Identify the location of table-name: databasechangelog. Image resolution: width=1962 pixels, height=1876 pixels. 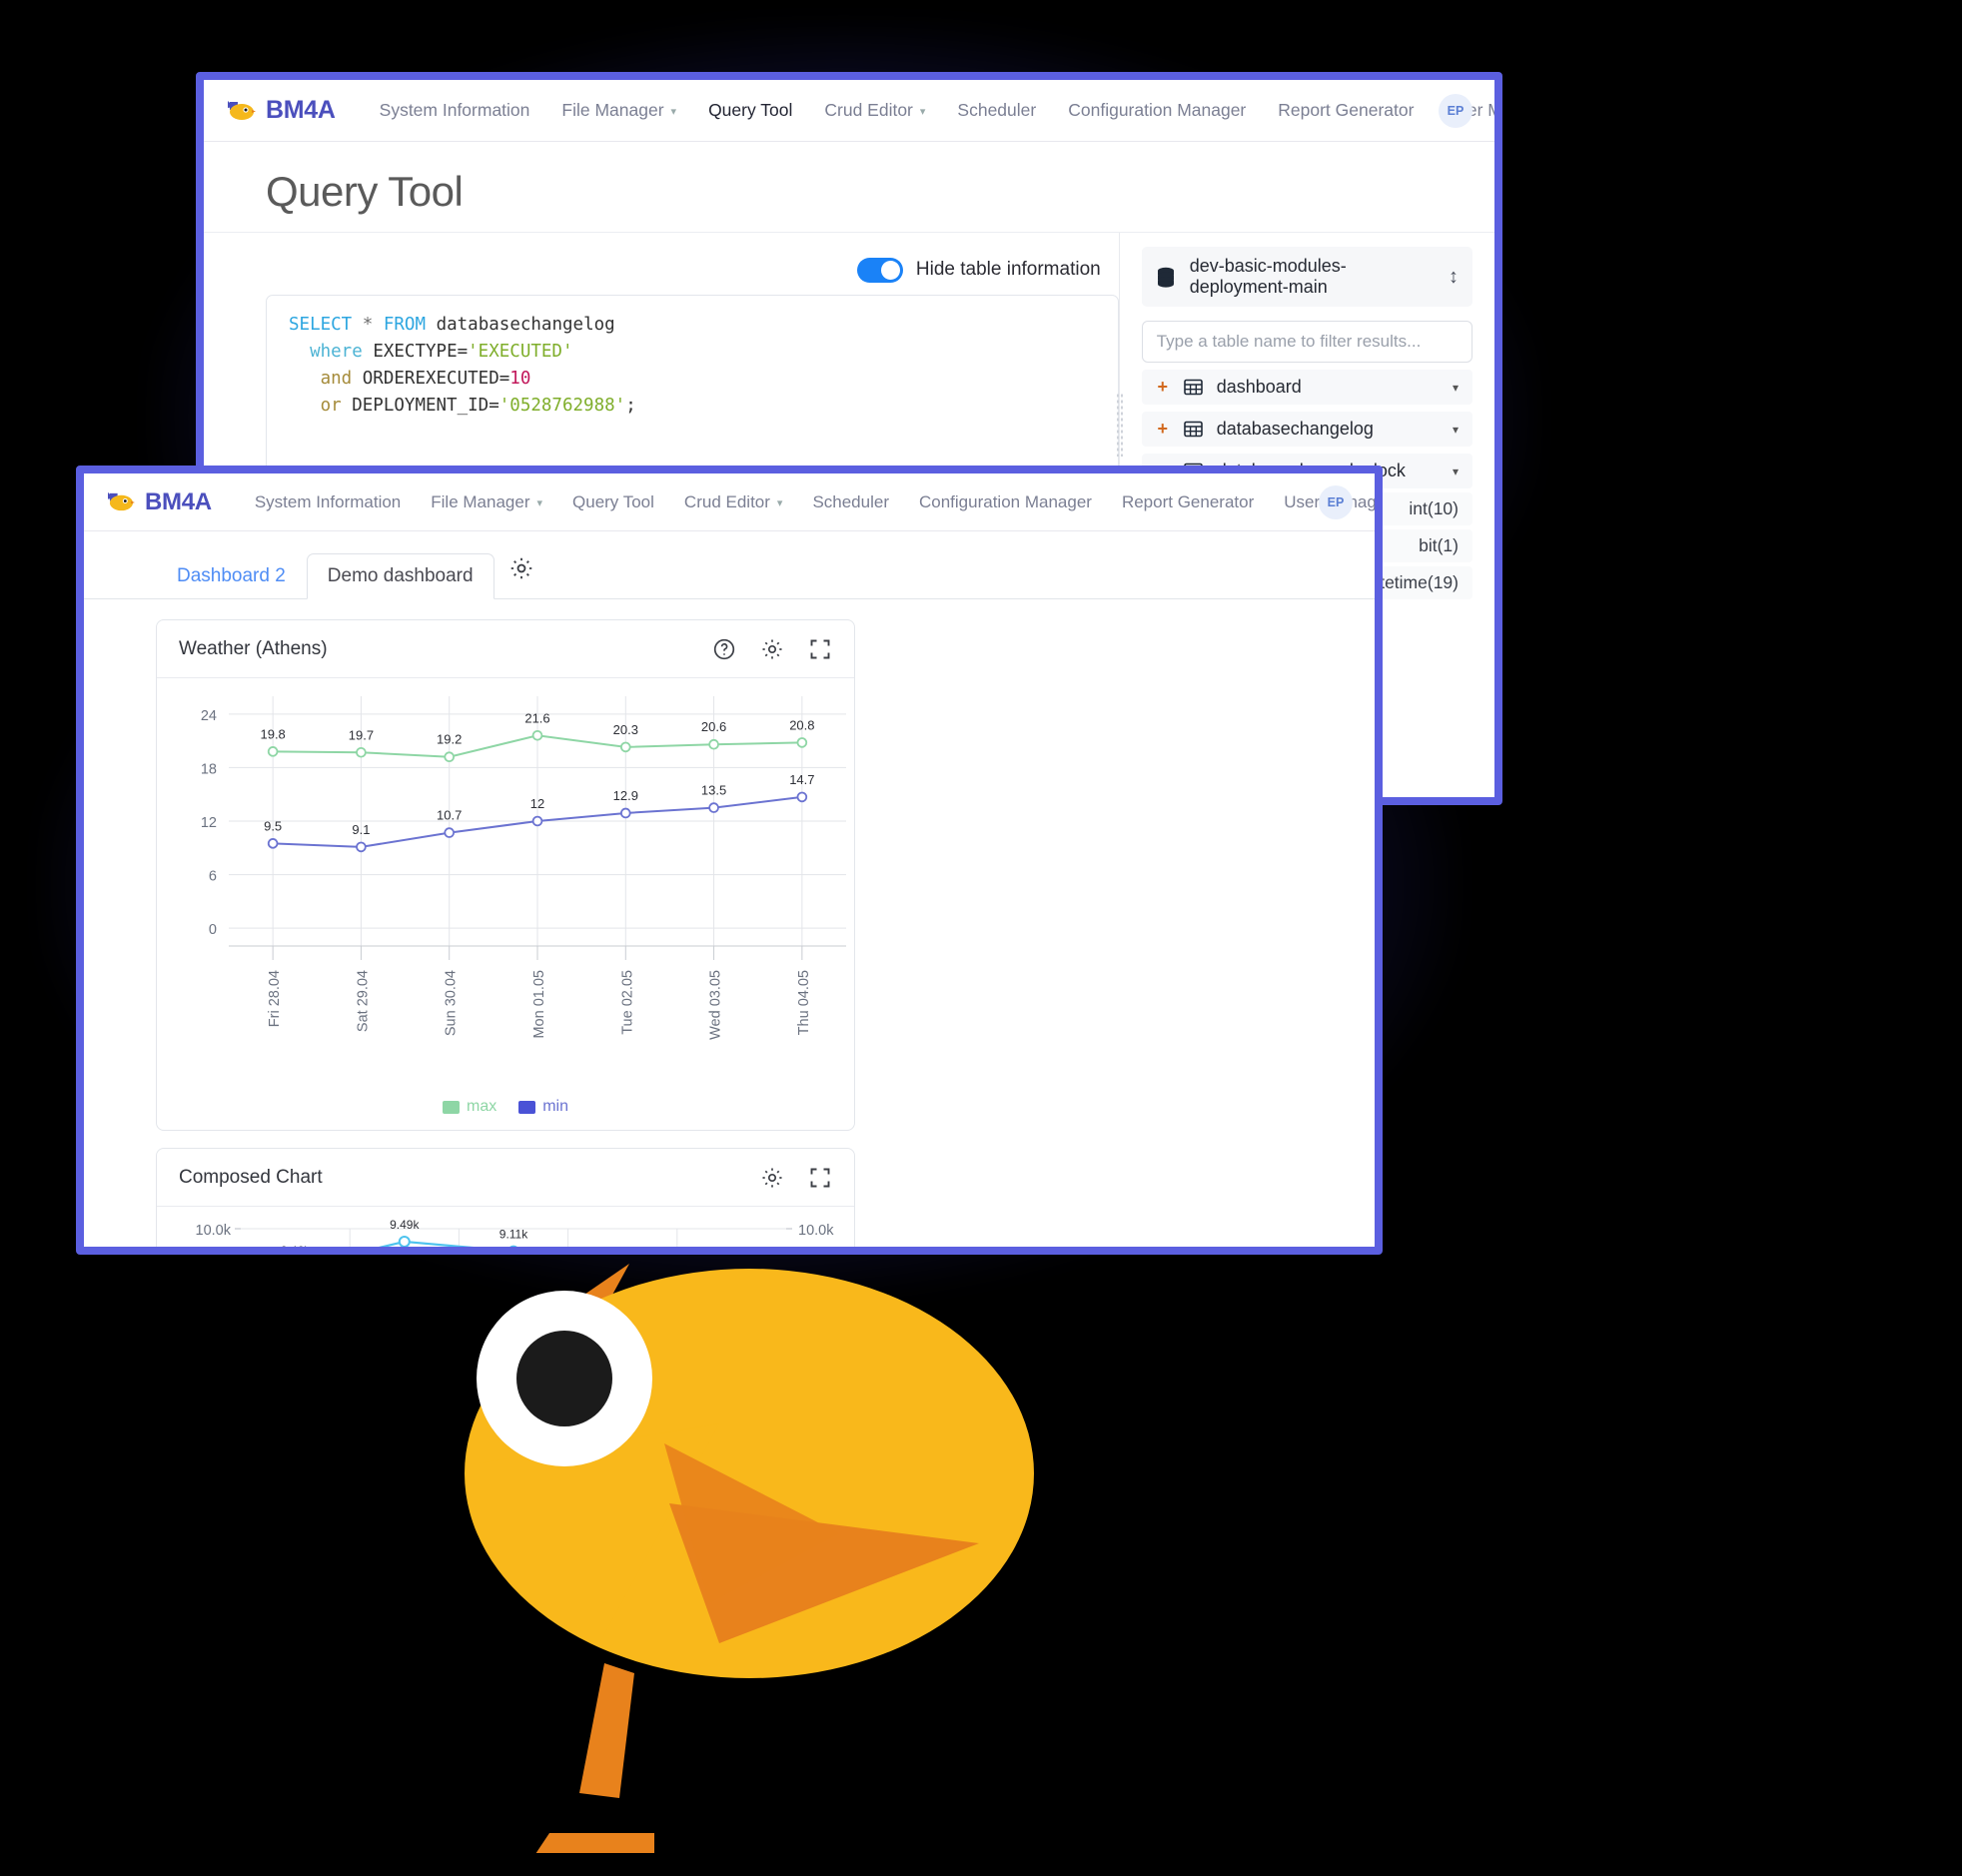
(1295, 429).